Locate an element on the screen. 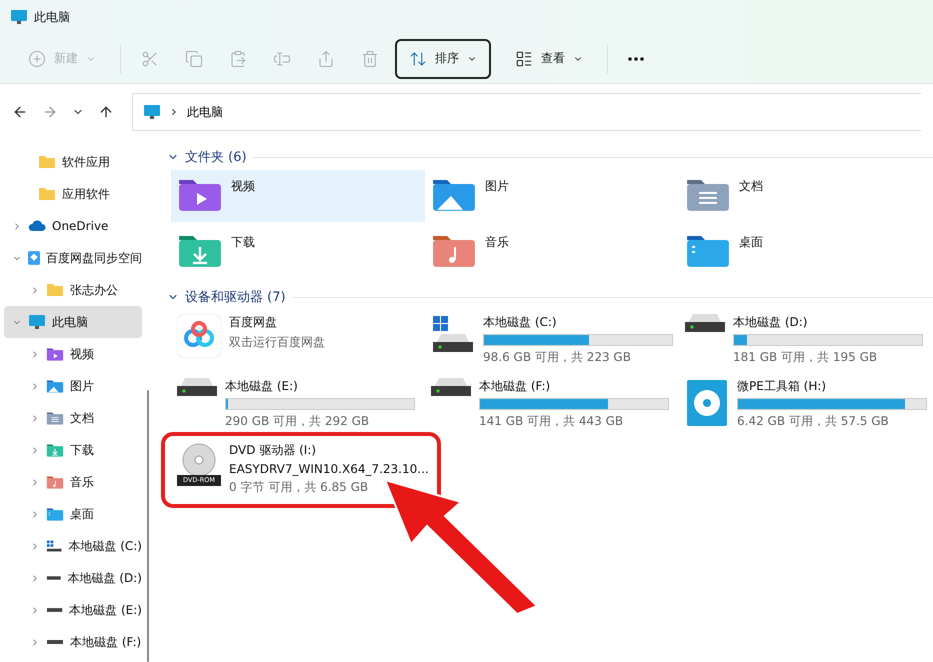  picture-folder-icon is located at coordinates (55, 386).